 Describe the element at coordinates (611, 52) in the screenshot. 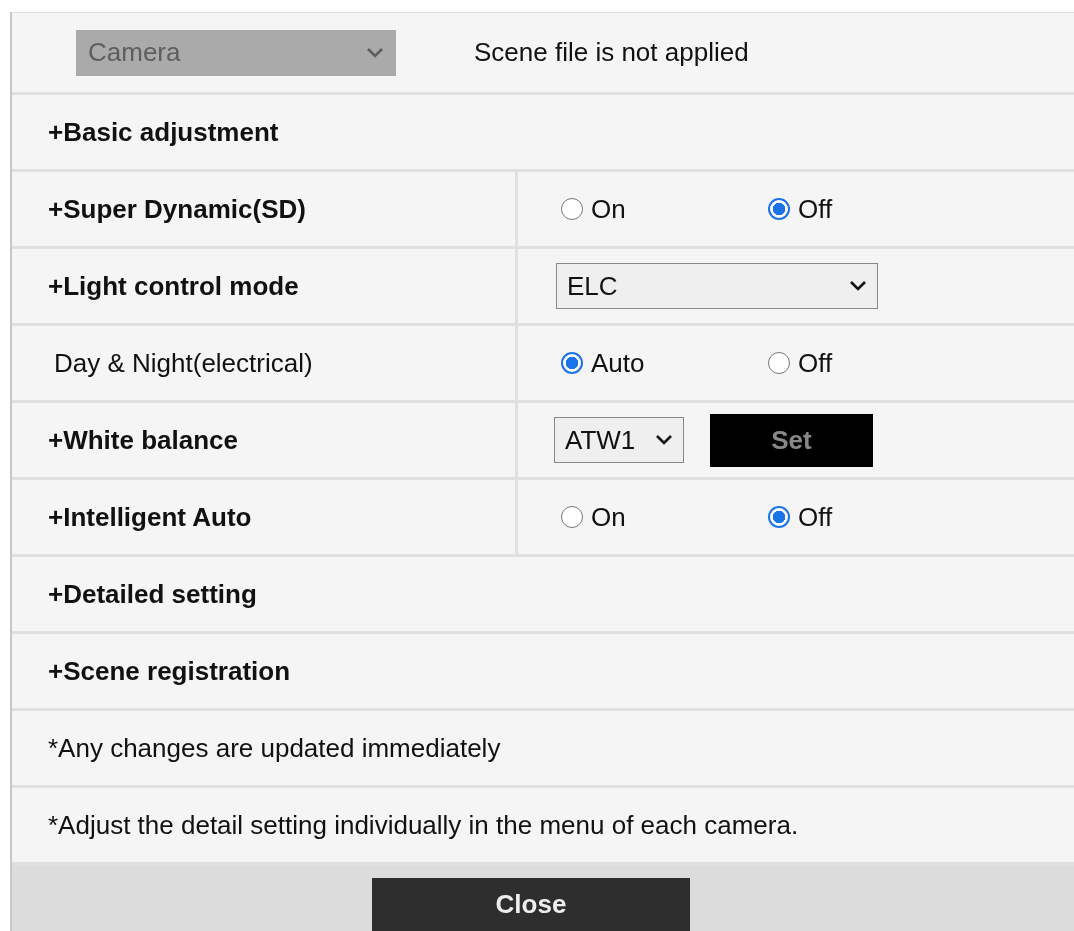

I see `scene-status-text: Scene file is not applied` at that location.